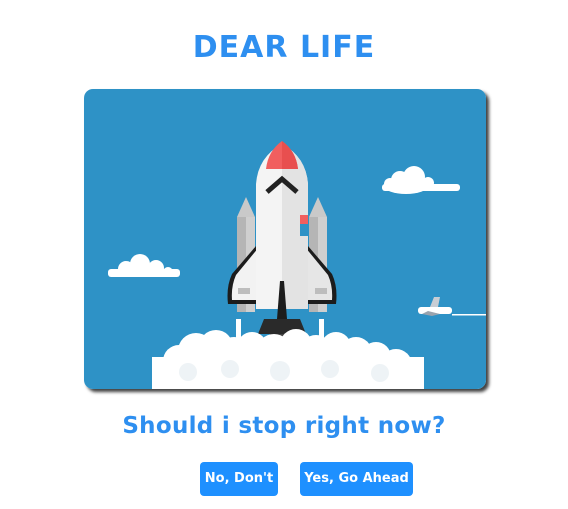 The image size is (568, 509). What do you see at coordinates (356, 479) in the screenshot?
I see `yes-go-ahead-button: Yes, Go Ahead` at bounding box center [356, 479].